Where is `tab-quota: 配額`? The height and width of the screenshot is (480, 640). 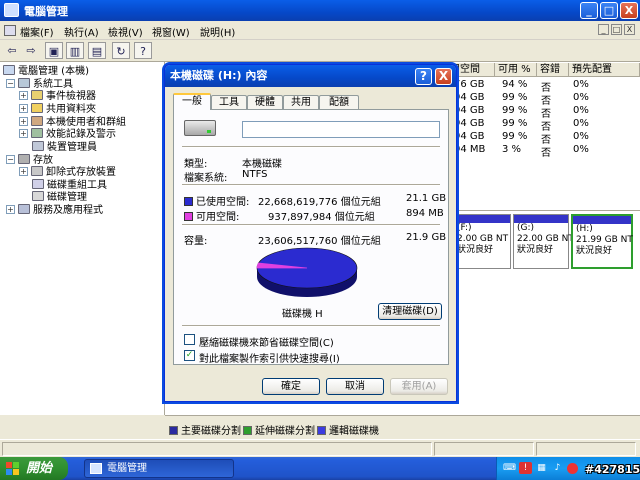
tab-quota: 配額 is located at coordinates (339, 102).